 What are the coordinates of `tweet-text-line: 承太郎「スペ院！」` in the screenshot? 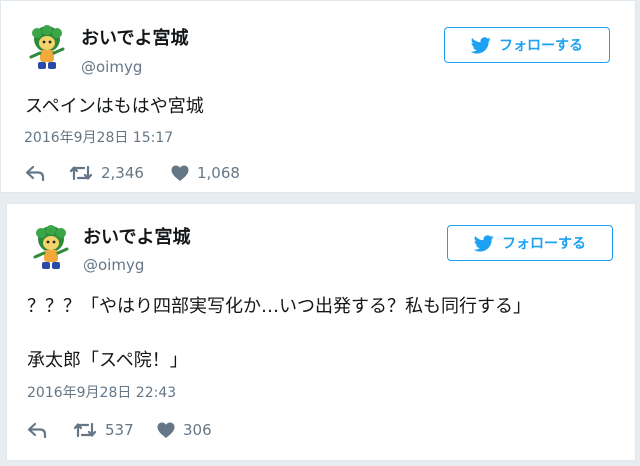 It's located at (107, 360).